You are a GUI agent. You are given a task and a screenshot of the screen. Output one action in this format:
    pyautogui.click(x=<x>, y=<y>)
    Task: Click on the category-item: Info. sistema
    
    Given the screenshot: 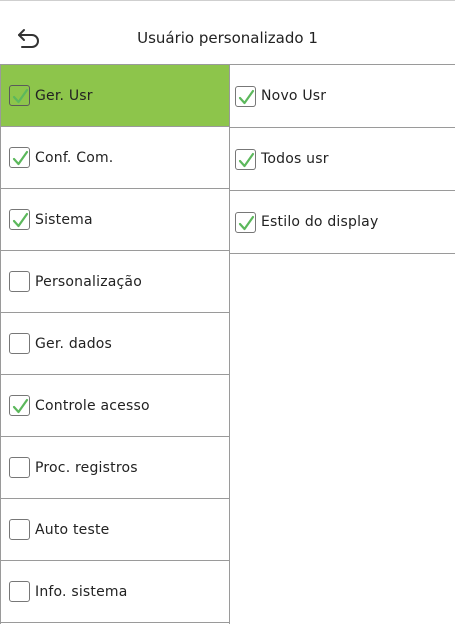 What is the action you would take?
    pyautogui.click(x=115, y=592)
    